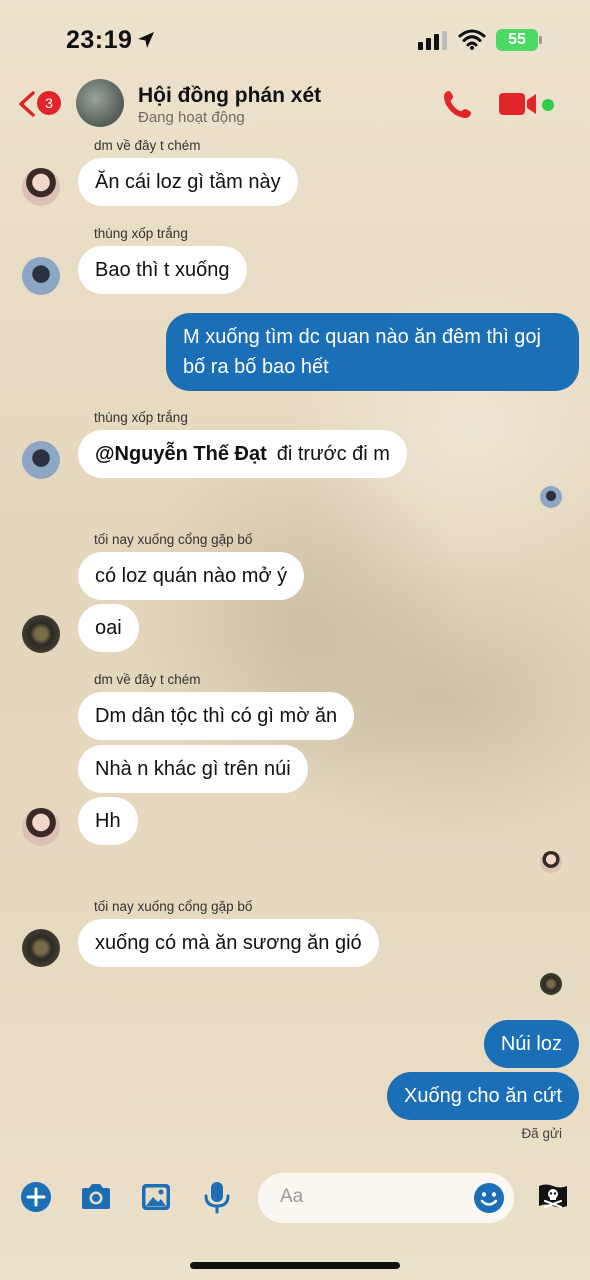 This screenshot has width=590, height=1280. Describe the element at coordinates (193, 769) in the screenshot. I see `message-bubble-incoming: Nhà n khác gì trên núi` at that location.